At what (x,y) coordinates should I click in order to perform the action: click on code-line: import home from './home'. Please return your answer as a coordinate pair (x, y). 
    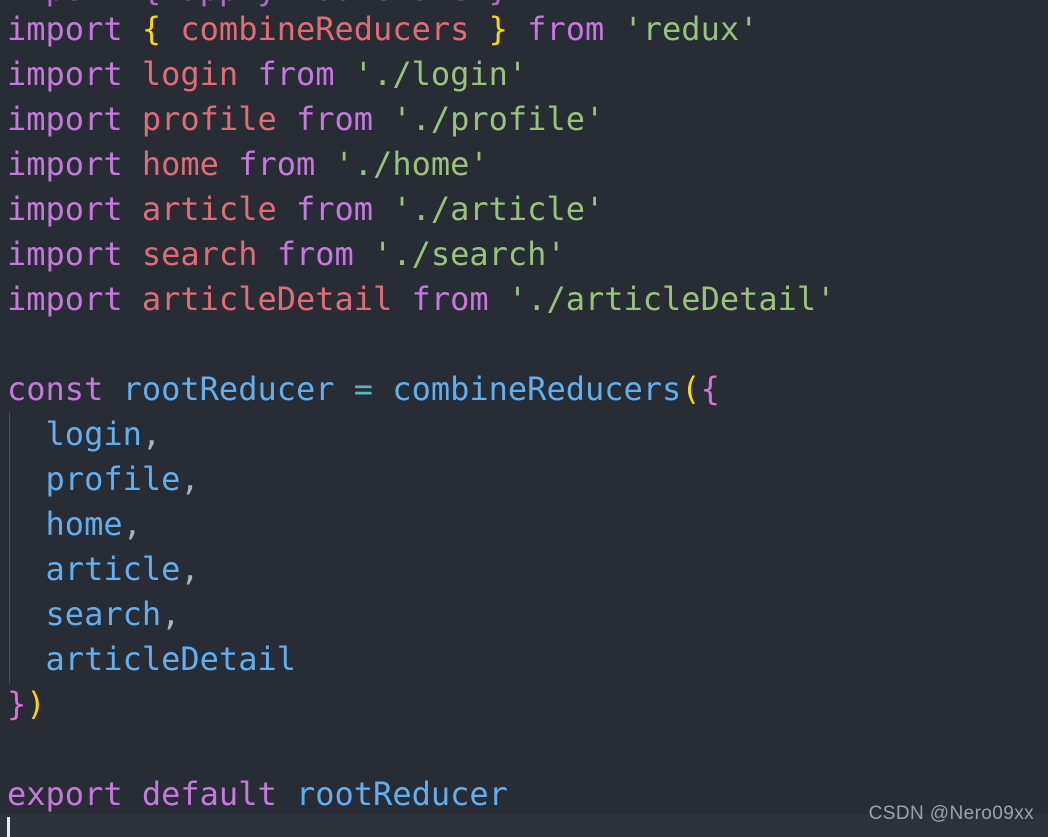
    Looking at the image, I should click on (248, 164).